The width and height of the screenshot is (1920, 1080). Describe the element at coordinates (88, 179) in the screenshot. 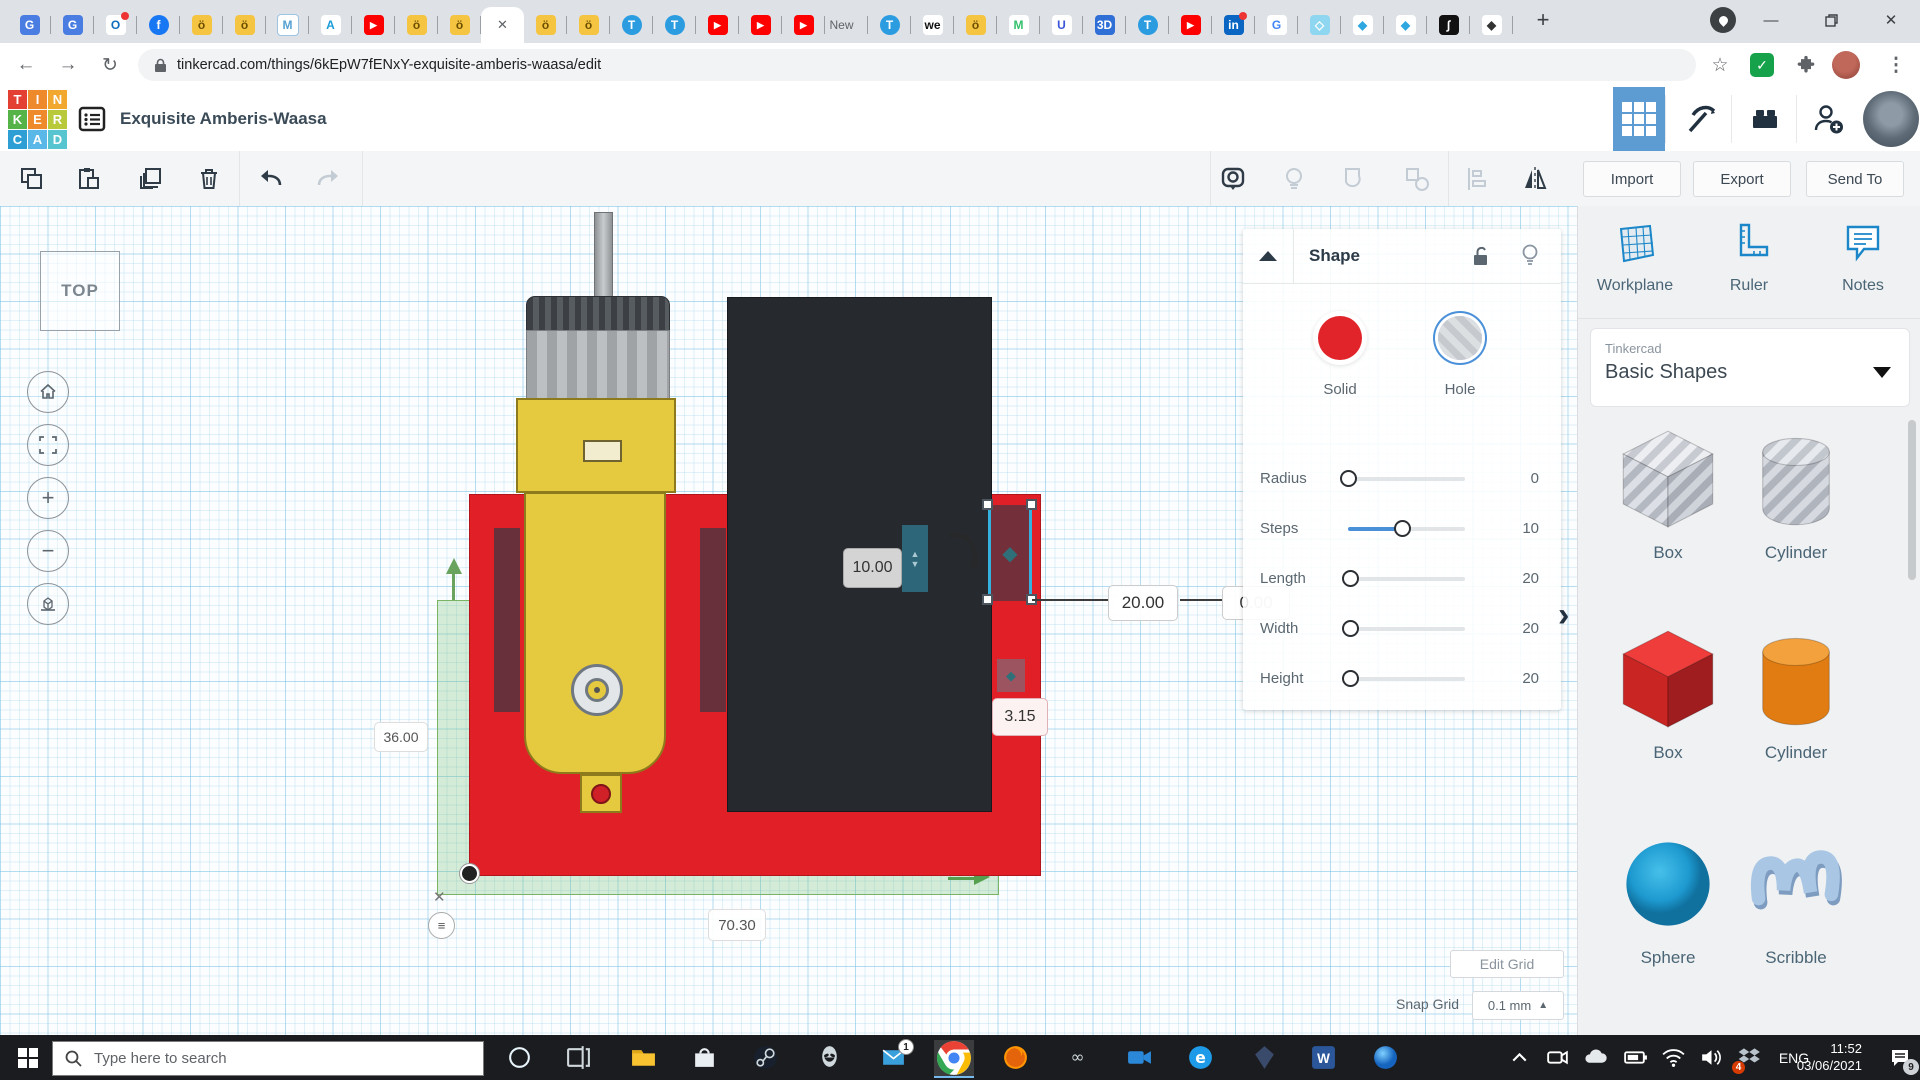

I see `paste-icon` at that location.